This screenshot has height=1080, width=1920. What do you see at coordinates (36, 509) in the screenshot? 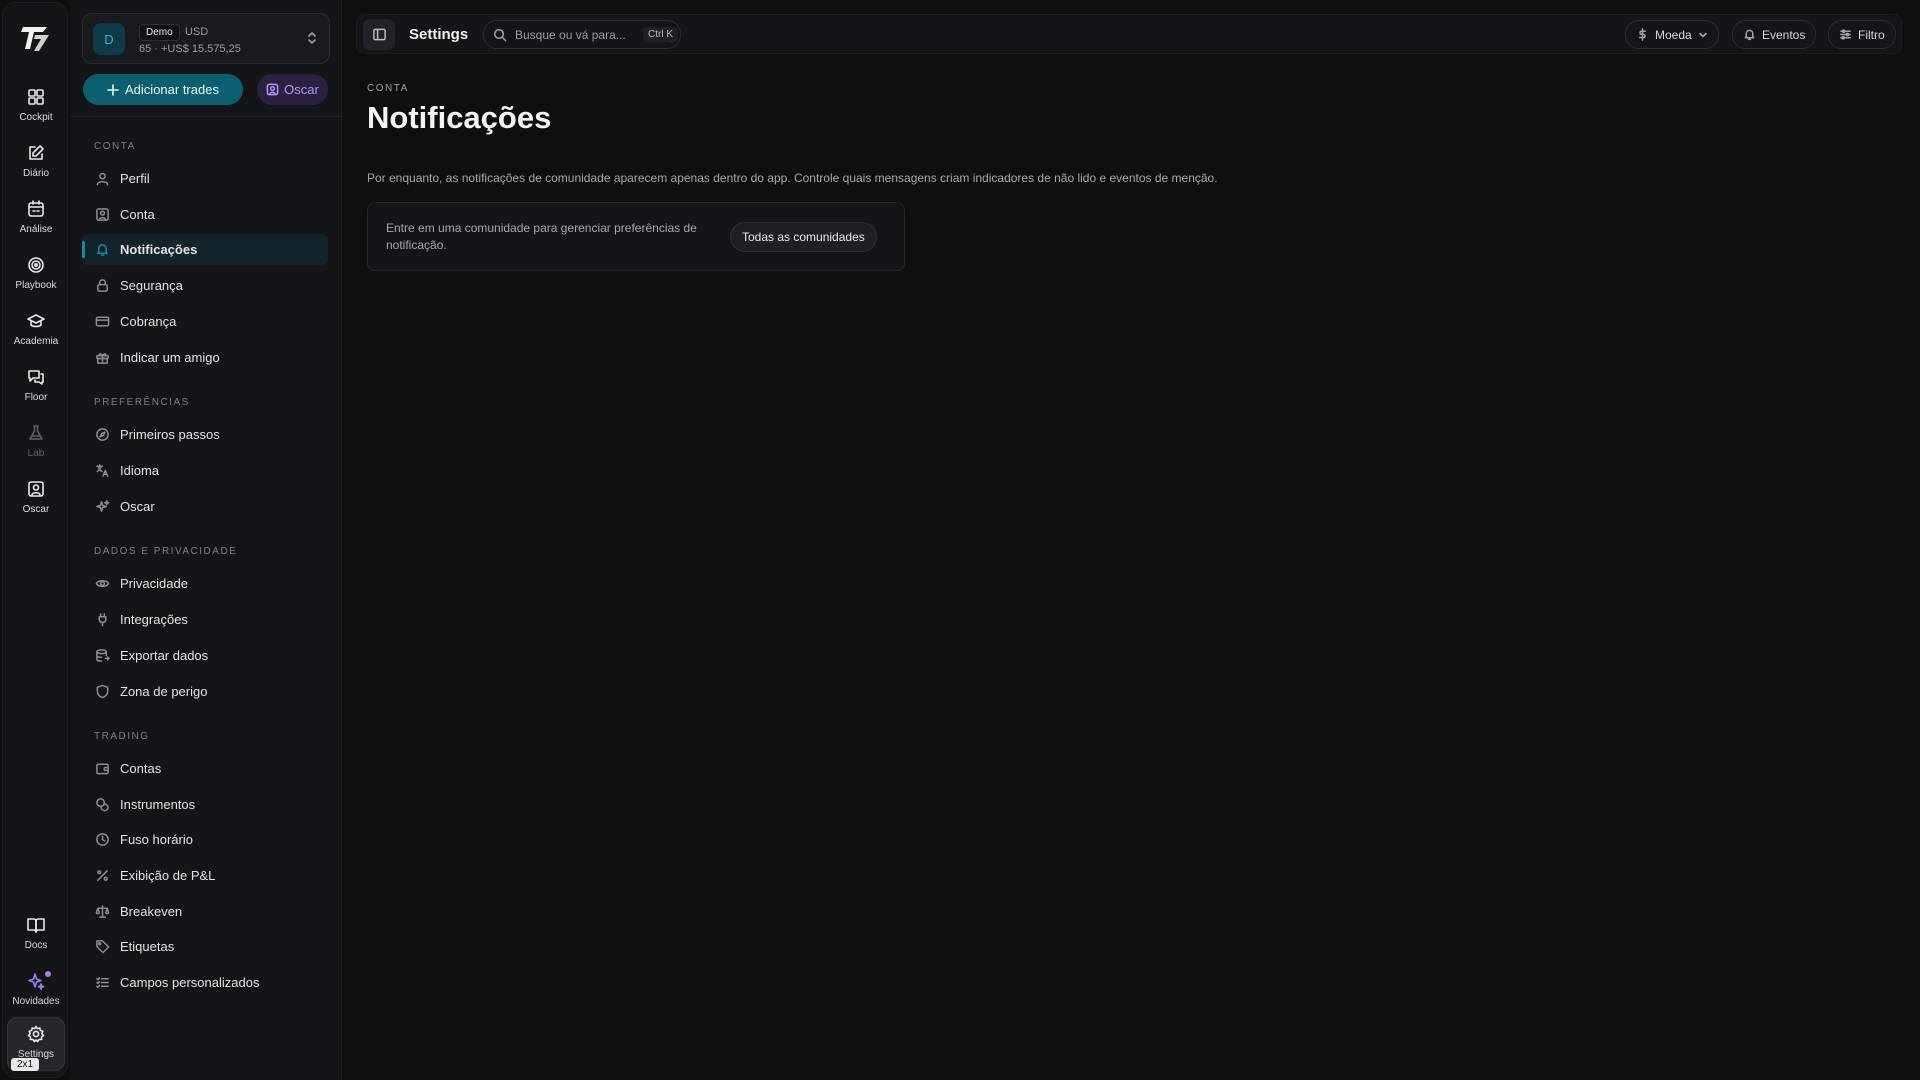
I see `rail-label: Oscar` at bounding box center [36, 509].